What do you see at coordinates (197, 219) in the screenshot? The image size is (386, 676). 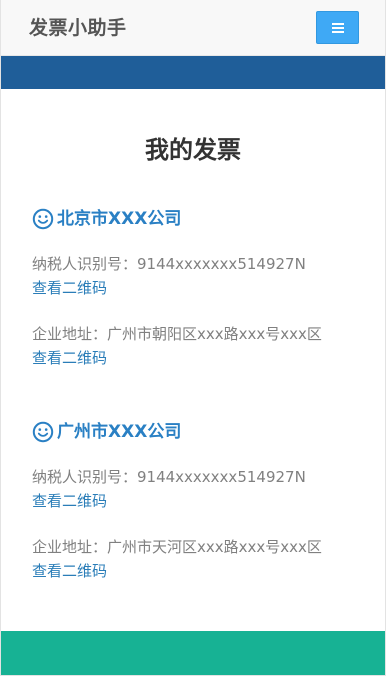 I see `company-header: 北京市XXX公司` at bounding box center [197, 219].